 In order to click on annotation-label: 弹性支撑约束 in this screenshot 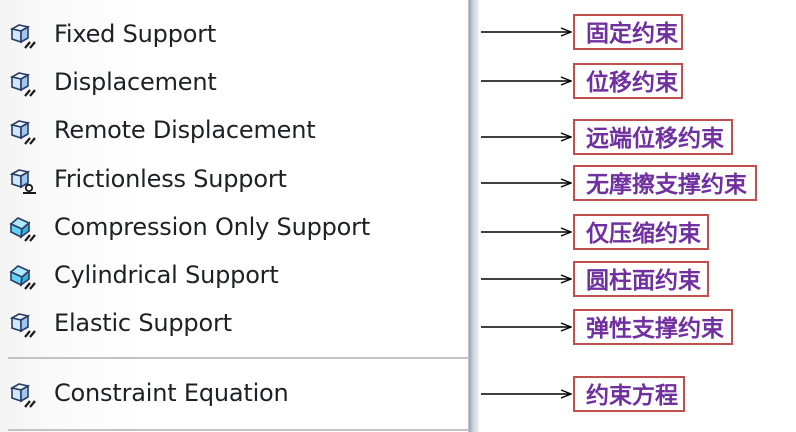, I will do `click(653, 327)`.